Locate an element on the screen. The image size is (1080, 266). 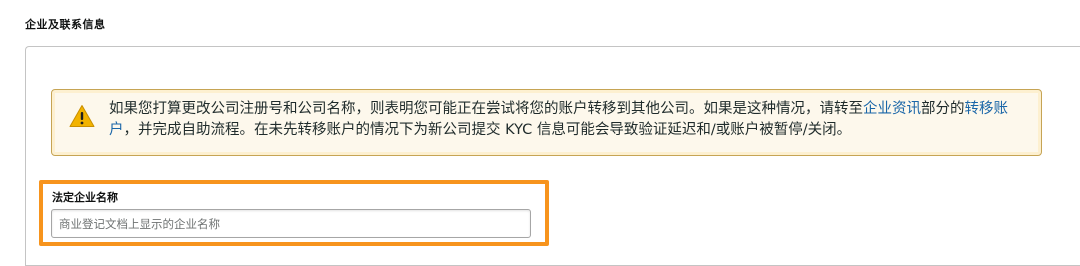
legal-name-input is located at coordinates (291, 223).